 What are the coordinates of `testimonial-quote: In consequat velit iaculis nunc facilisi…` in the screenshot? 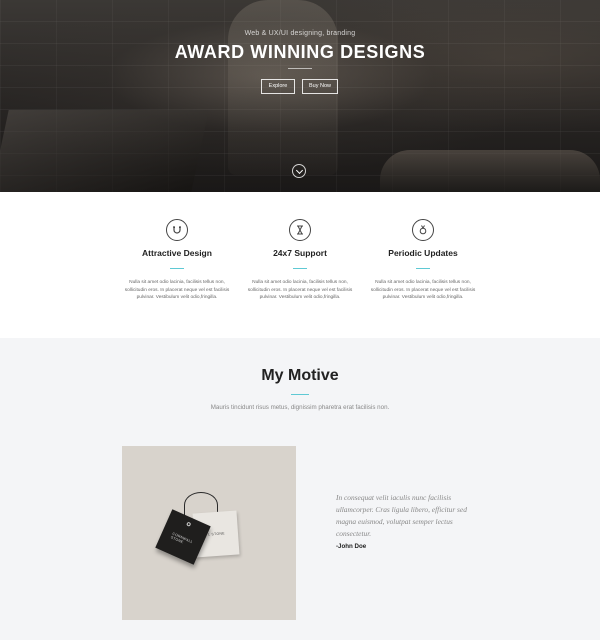 It's located at (401, 515).